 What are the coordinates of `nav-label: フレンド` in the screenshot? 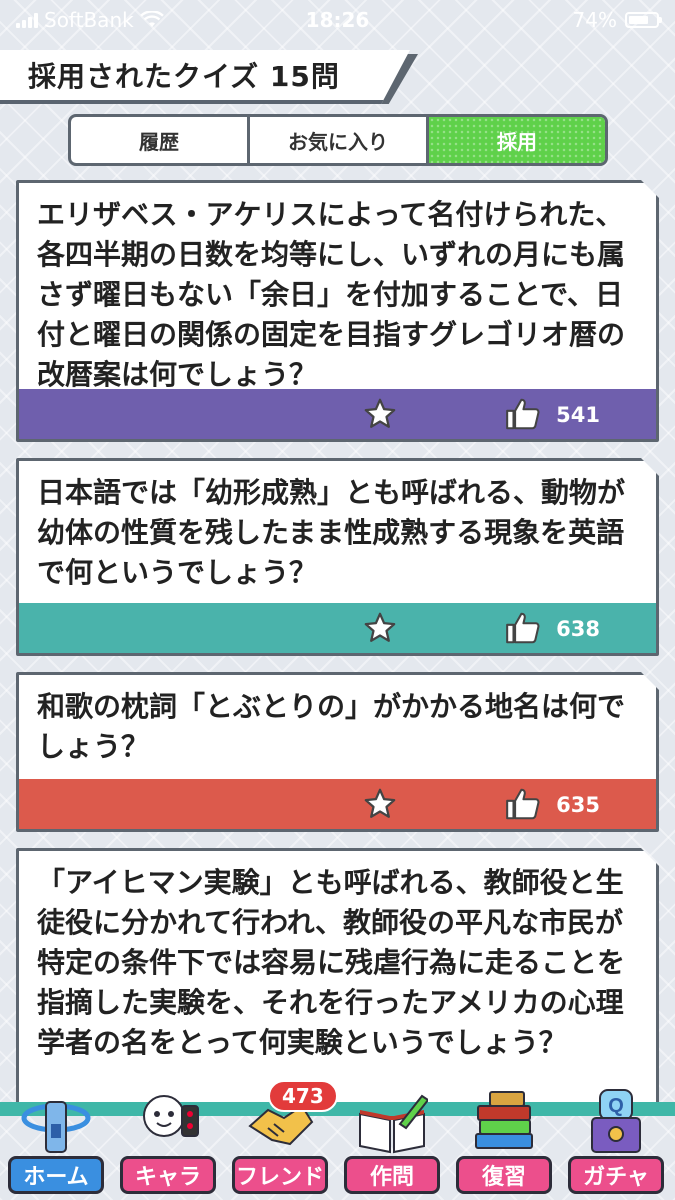 It's located at (280, 1175).